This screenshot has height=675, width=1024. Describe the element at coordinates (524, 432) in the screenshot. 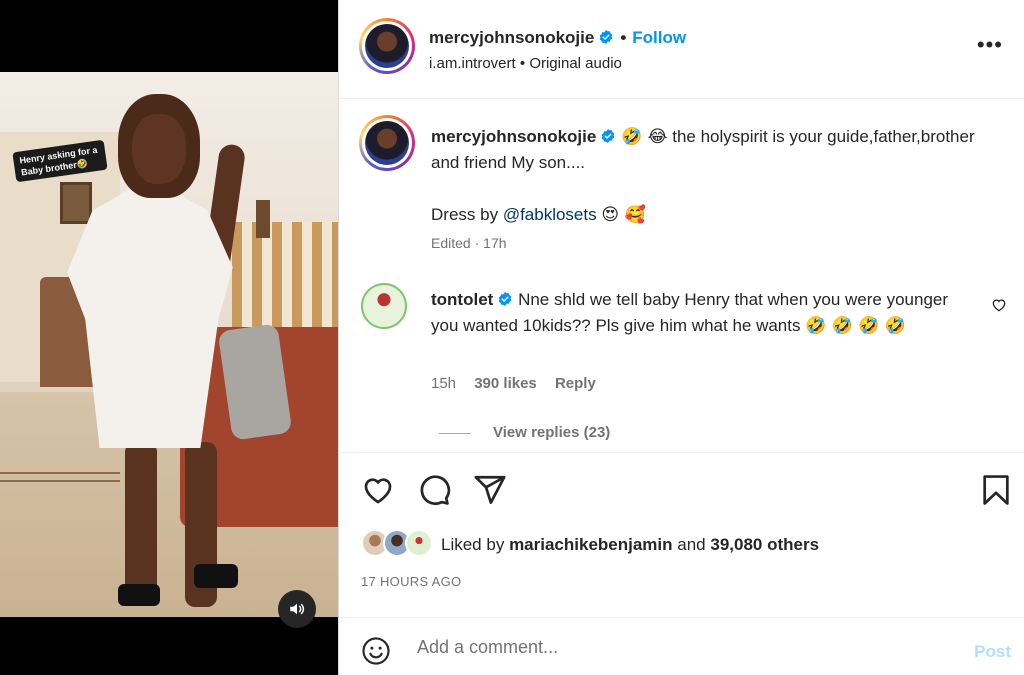

I see `view-replies-button: View replies (23)` at that location.